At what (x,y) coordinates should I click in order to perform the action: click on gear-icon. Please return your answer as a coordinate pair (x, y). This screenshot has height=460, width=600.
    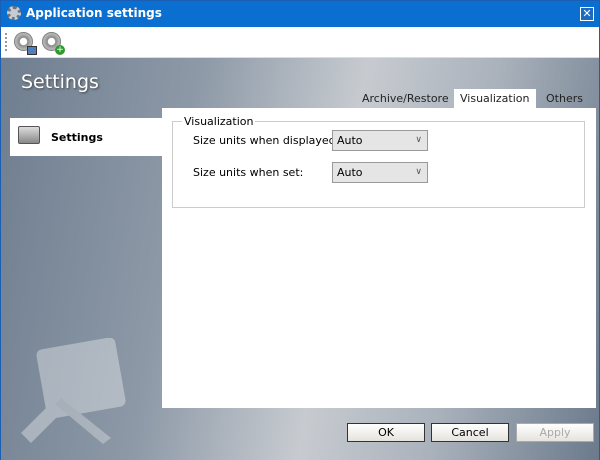
    Looking at the image, I should click on (14, 13).